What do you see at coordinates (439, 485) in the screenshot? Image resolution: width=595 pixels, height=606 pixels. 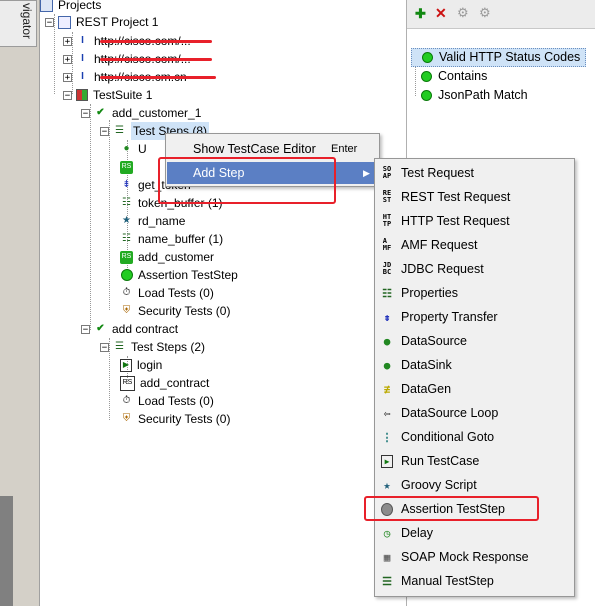 I see `submenu-item-label: Groovy Script` at bounding box center [439, 485].